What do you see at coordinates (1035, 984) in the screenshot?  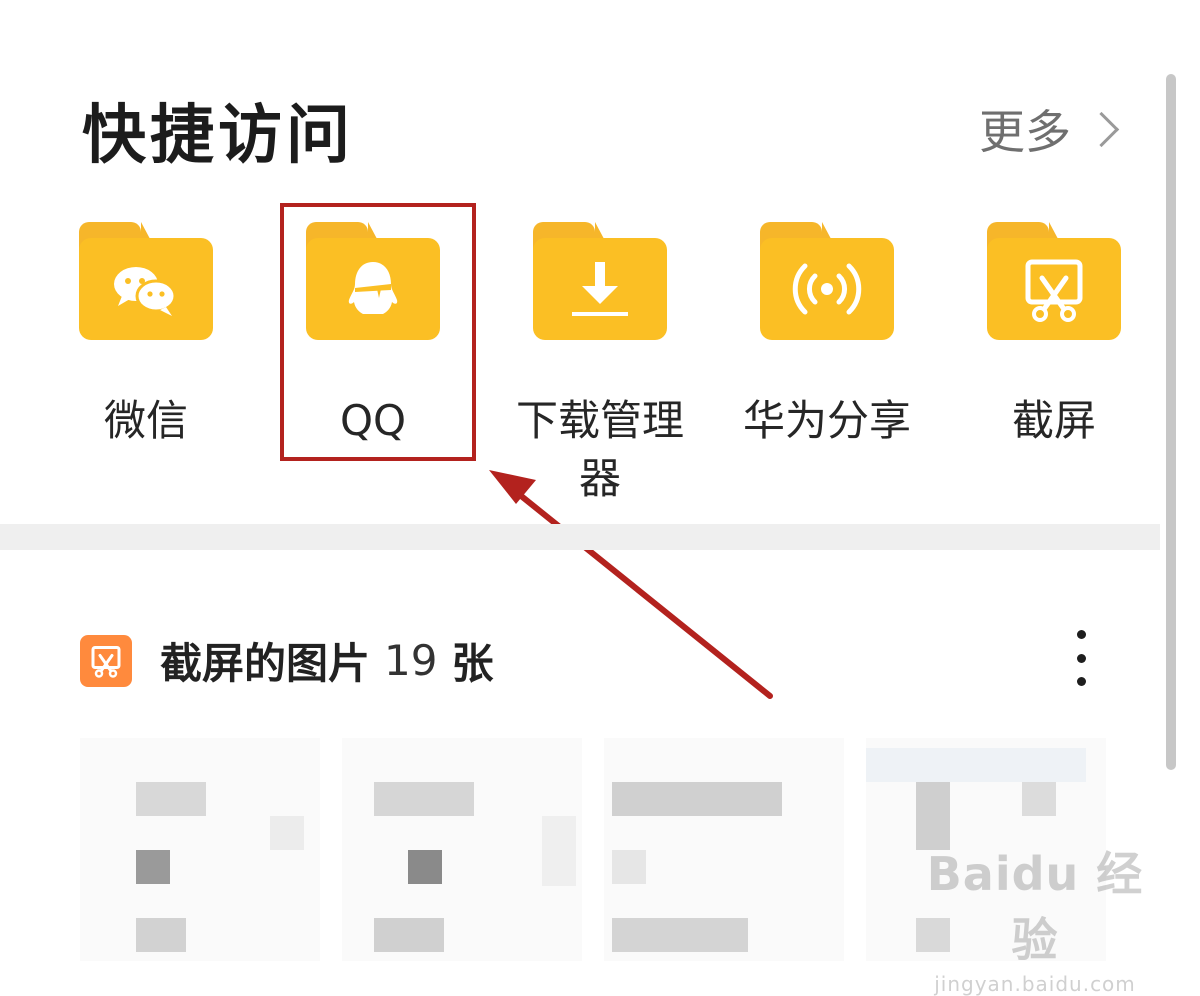 I see `watermark-url: jingyan.baidu.com` at bounding box center [1035, 984].